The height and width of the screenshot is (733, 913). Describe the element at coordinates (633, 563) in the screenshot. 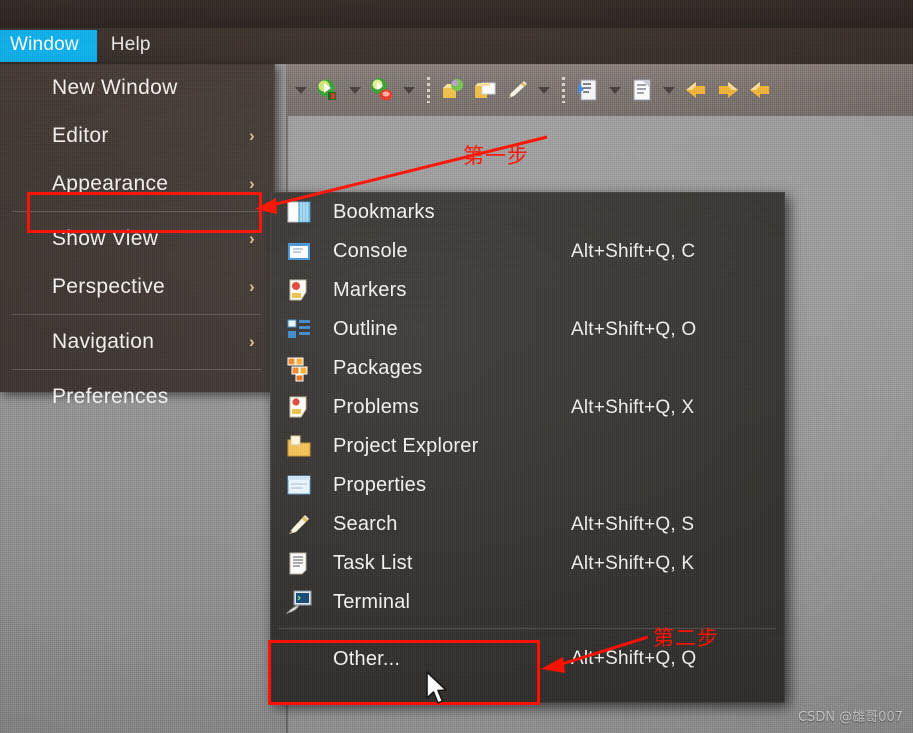

I see `submenu-item-shortcut: Alt+Shift+Q, K` at that location.